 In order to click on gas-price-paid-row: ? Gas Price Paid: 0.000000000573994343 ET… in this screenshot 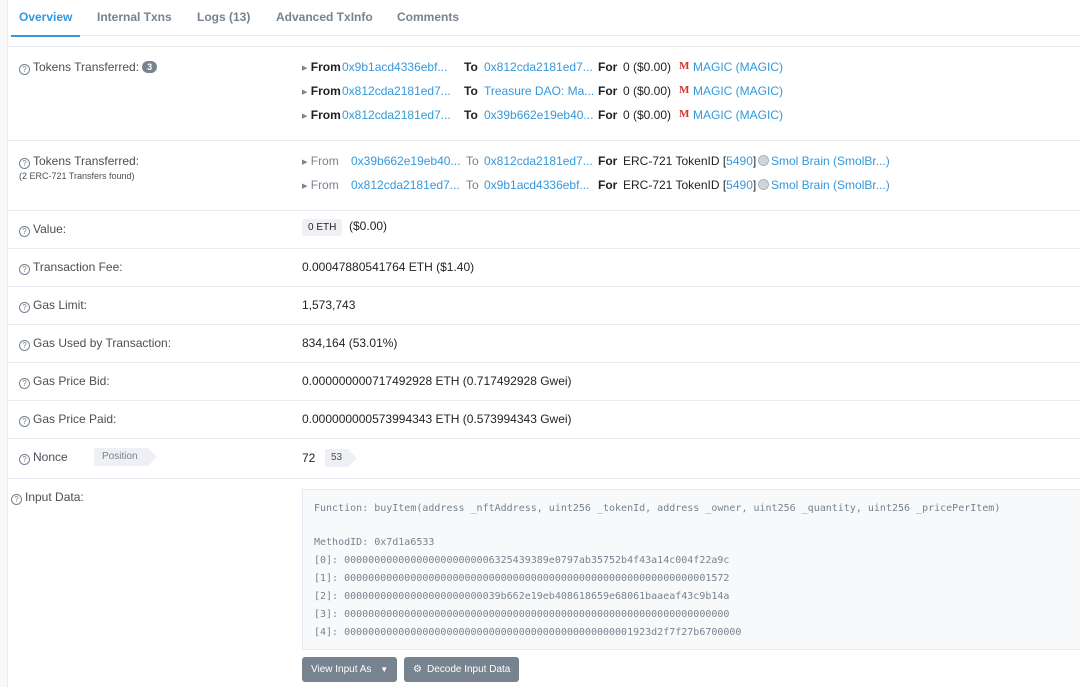, I will do `click(544, 420)`.